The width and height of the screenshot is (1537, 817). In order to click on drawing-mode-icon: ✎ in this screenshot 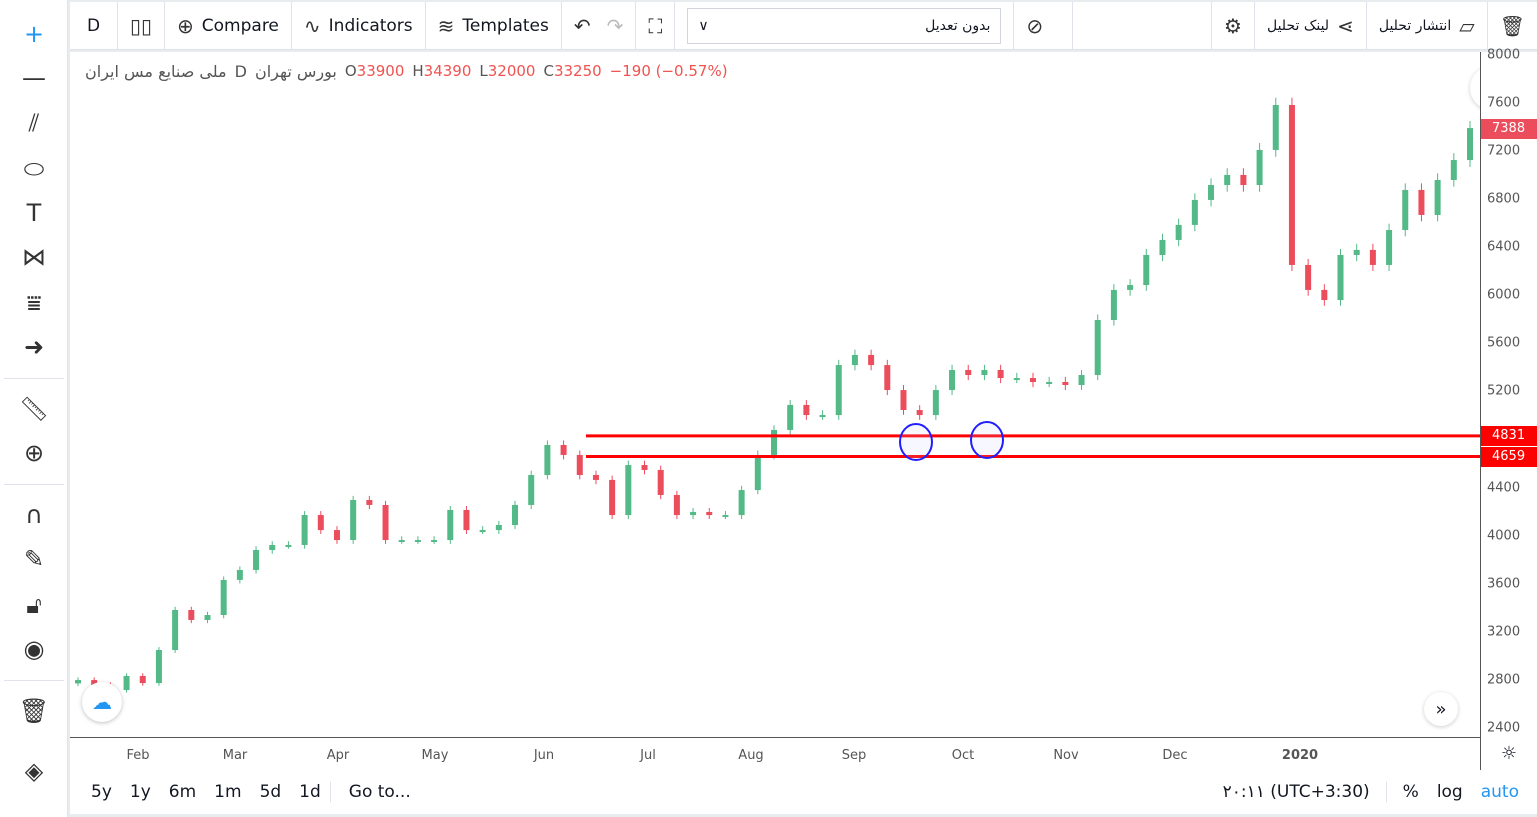, I will do `click(34, 559)`.